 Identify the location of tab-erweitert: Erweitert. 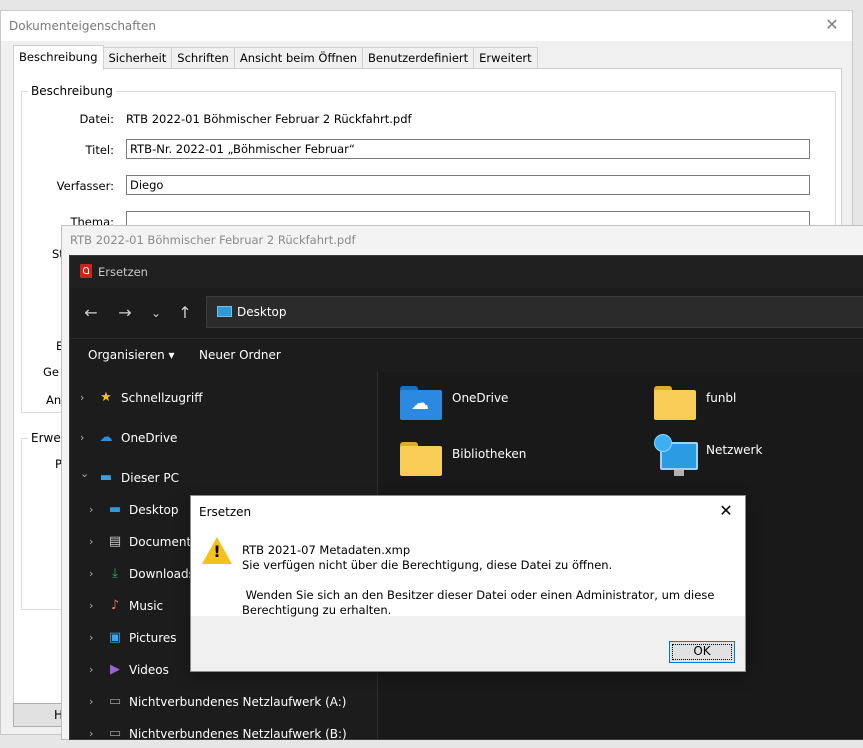
(505, 57).